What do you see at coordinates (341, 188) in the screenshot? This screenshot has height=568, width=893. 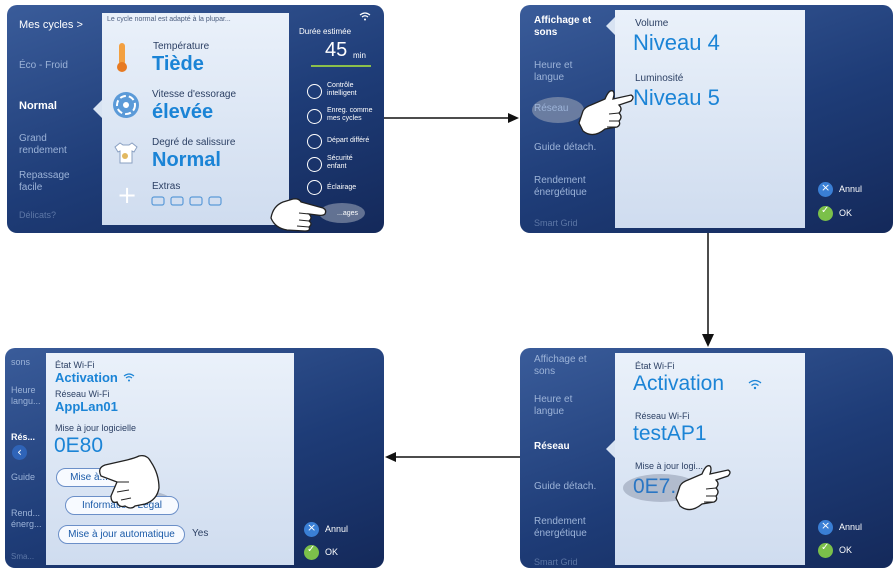 I see `option-light: Éclairage` at bounding box center [341, 188].